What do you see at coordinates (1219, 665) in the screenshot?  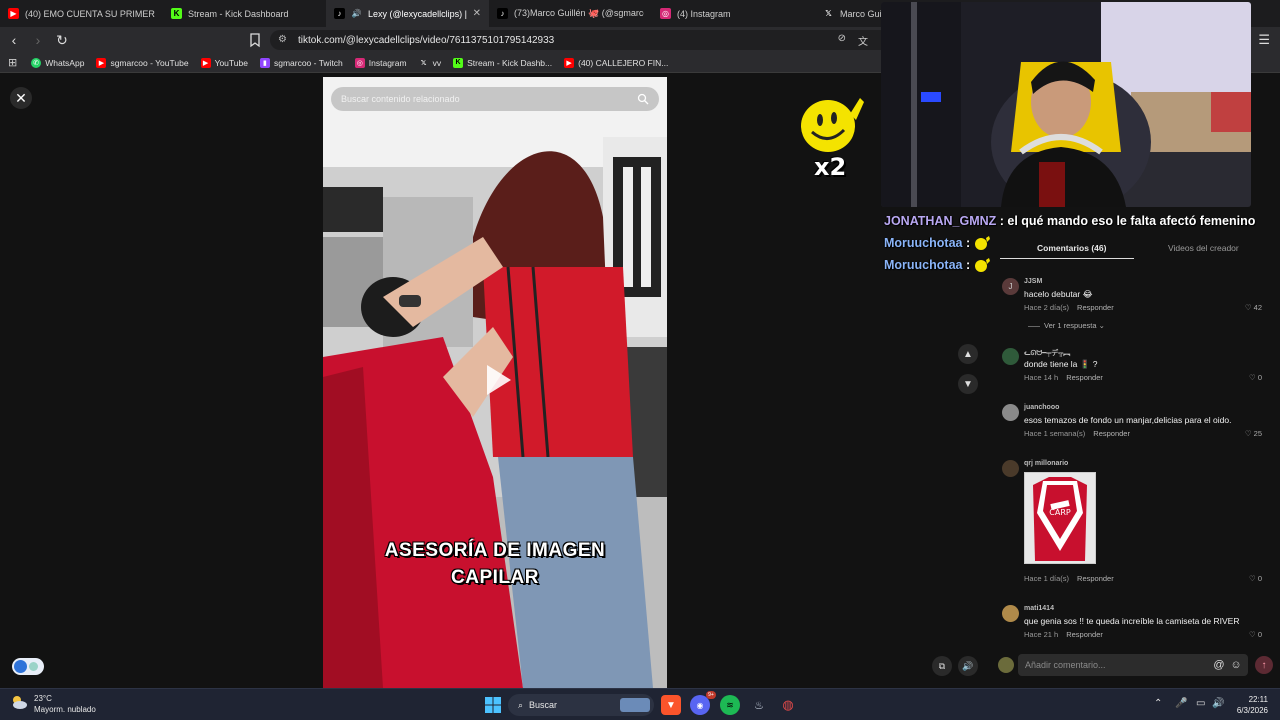 I see `mention-icon: @` at bounding box center [1219, 665].